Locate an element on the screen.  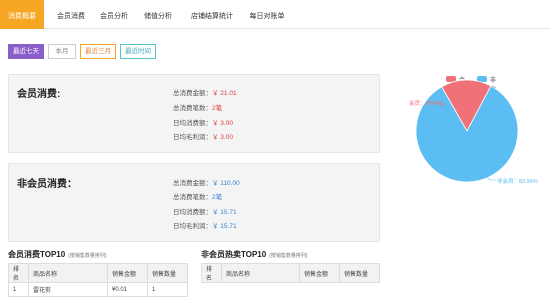
tab-member-consumption: 会员消费 is located at coordinates (71, 14).